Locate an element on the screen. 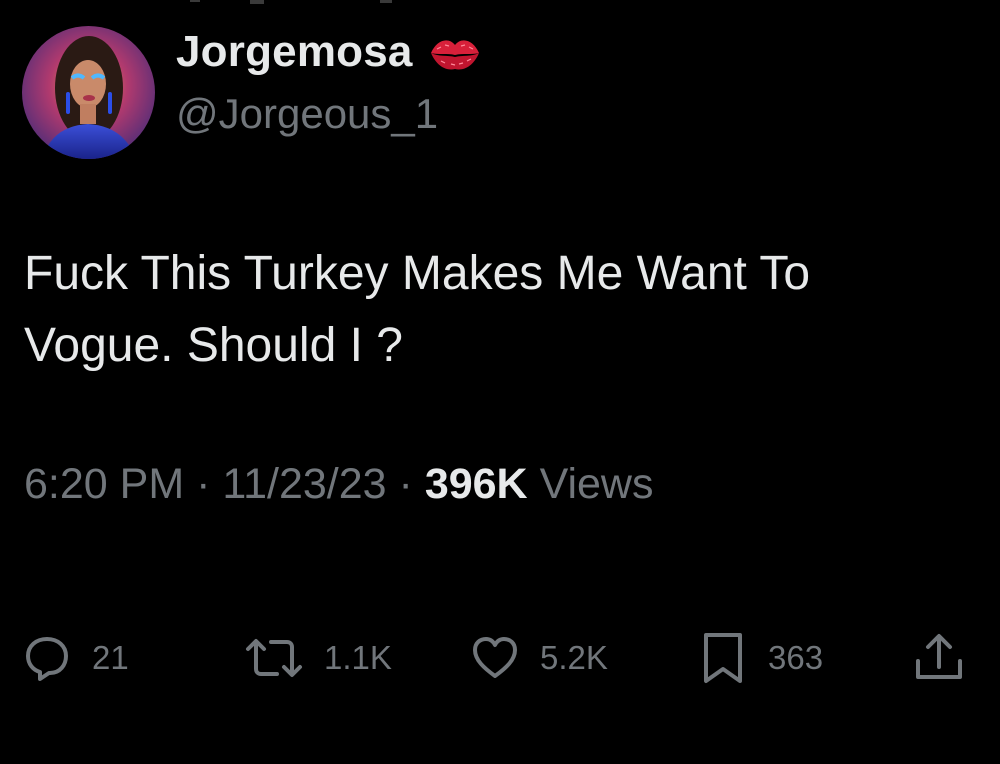  share-button is located at coordinates (939, 658).